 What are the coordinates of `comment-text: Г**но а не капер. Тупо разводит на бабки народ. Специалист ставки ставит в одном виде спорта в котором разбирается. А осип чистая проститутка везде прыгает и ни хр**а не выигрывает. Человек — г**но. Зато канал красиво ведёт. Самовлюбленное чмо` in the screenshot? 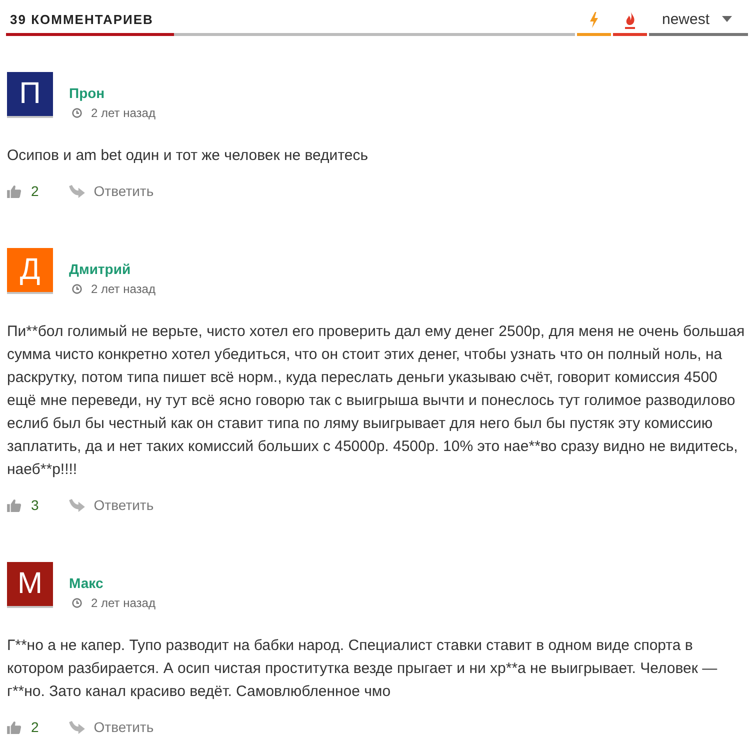 It's located at (362, 669).